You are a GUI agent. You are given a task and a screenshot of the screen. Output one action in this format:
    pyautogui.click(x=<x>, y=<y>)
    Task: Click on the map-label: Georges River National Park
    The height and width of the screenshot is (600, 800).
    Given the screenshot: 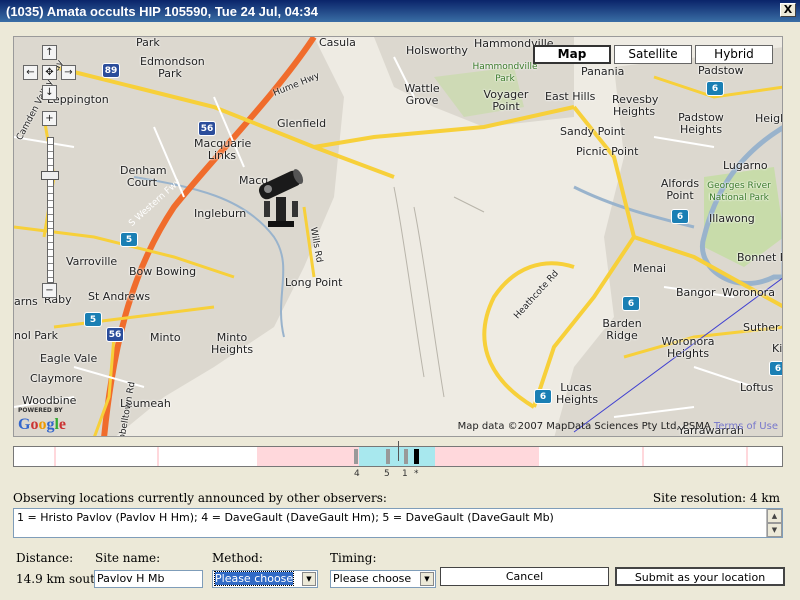 What is the action you would take?
    pyautogui.click(x=739, y=192)
    